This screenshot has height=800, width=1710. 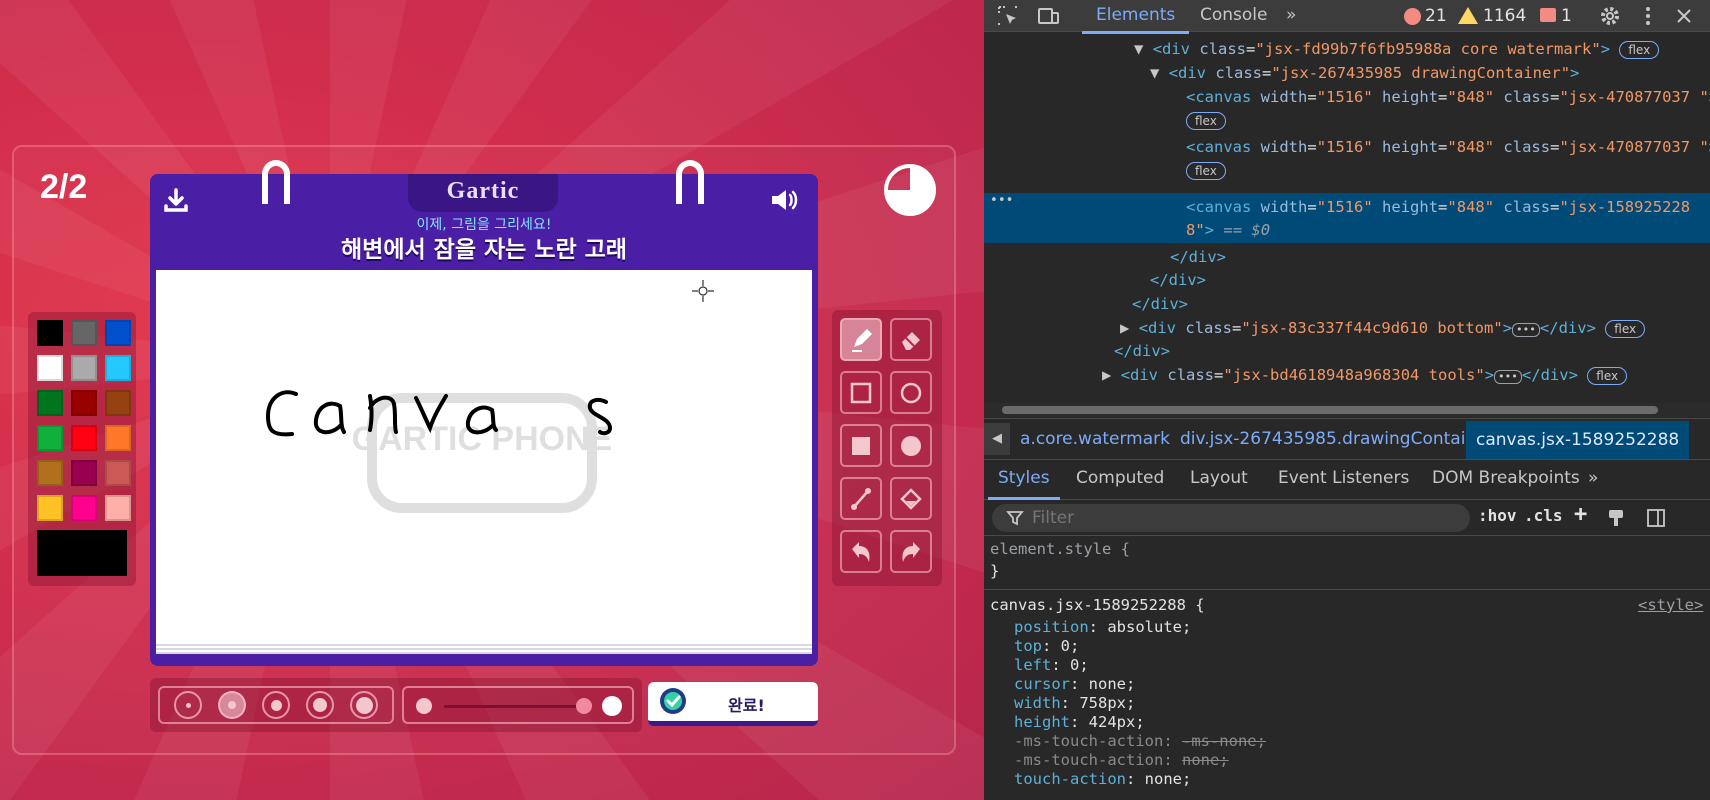 I want to click on close-icon, so click(x=1684, y=16).